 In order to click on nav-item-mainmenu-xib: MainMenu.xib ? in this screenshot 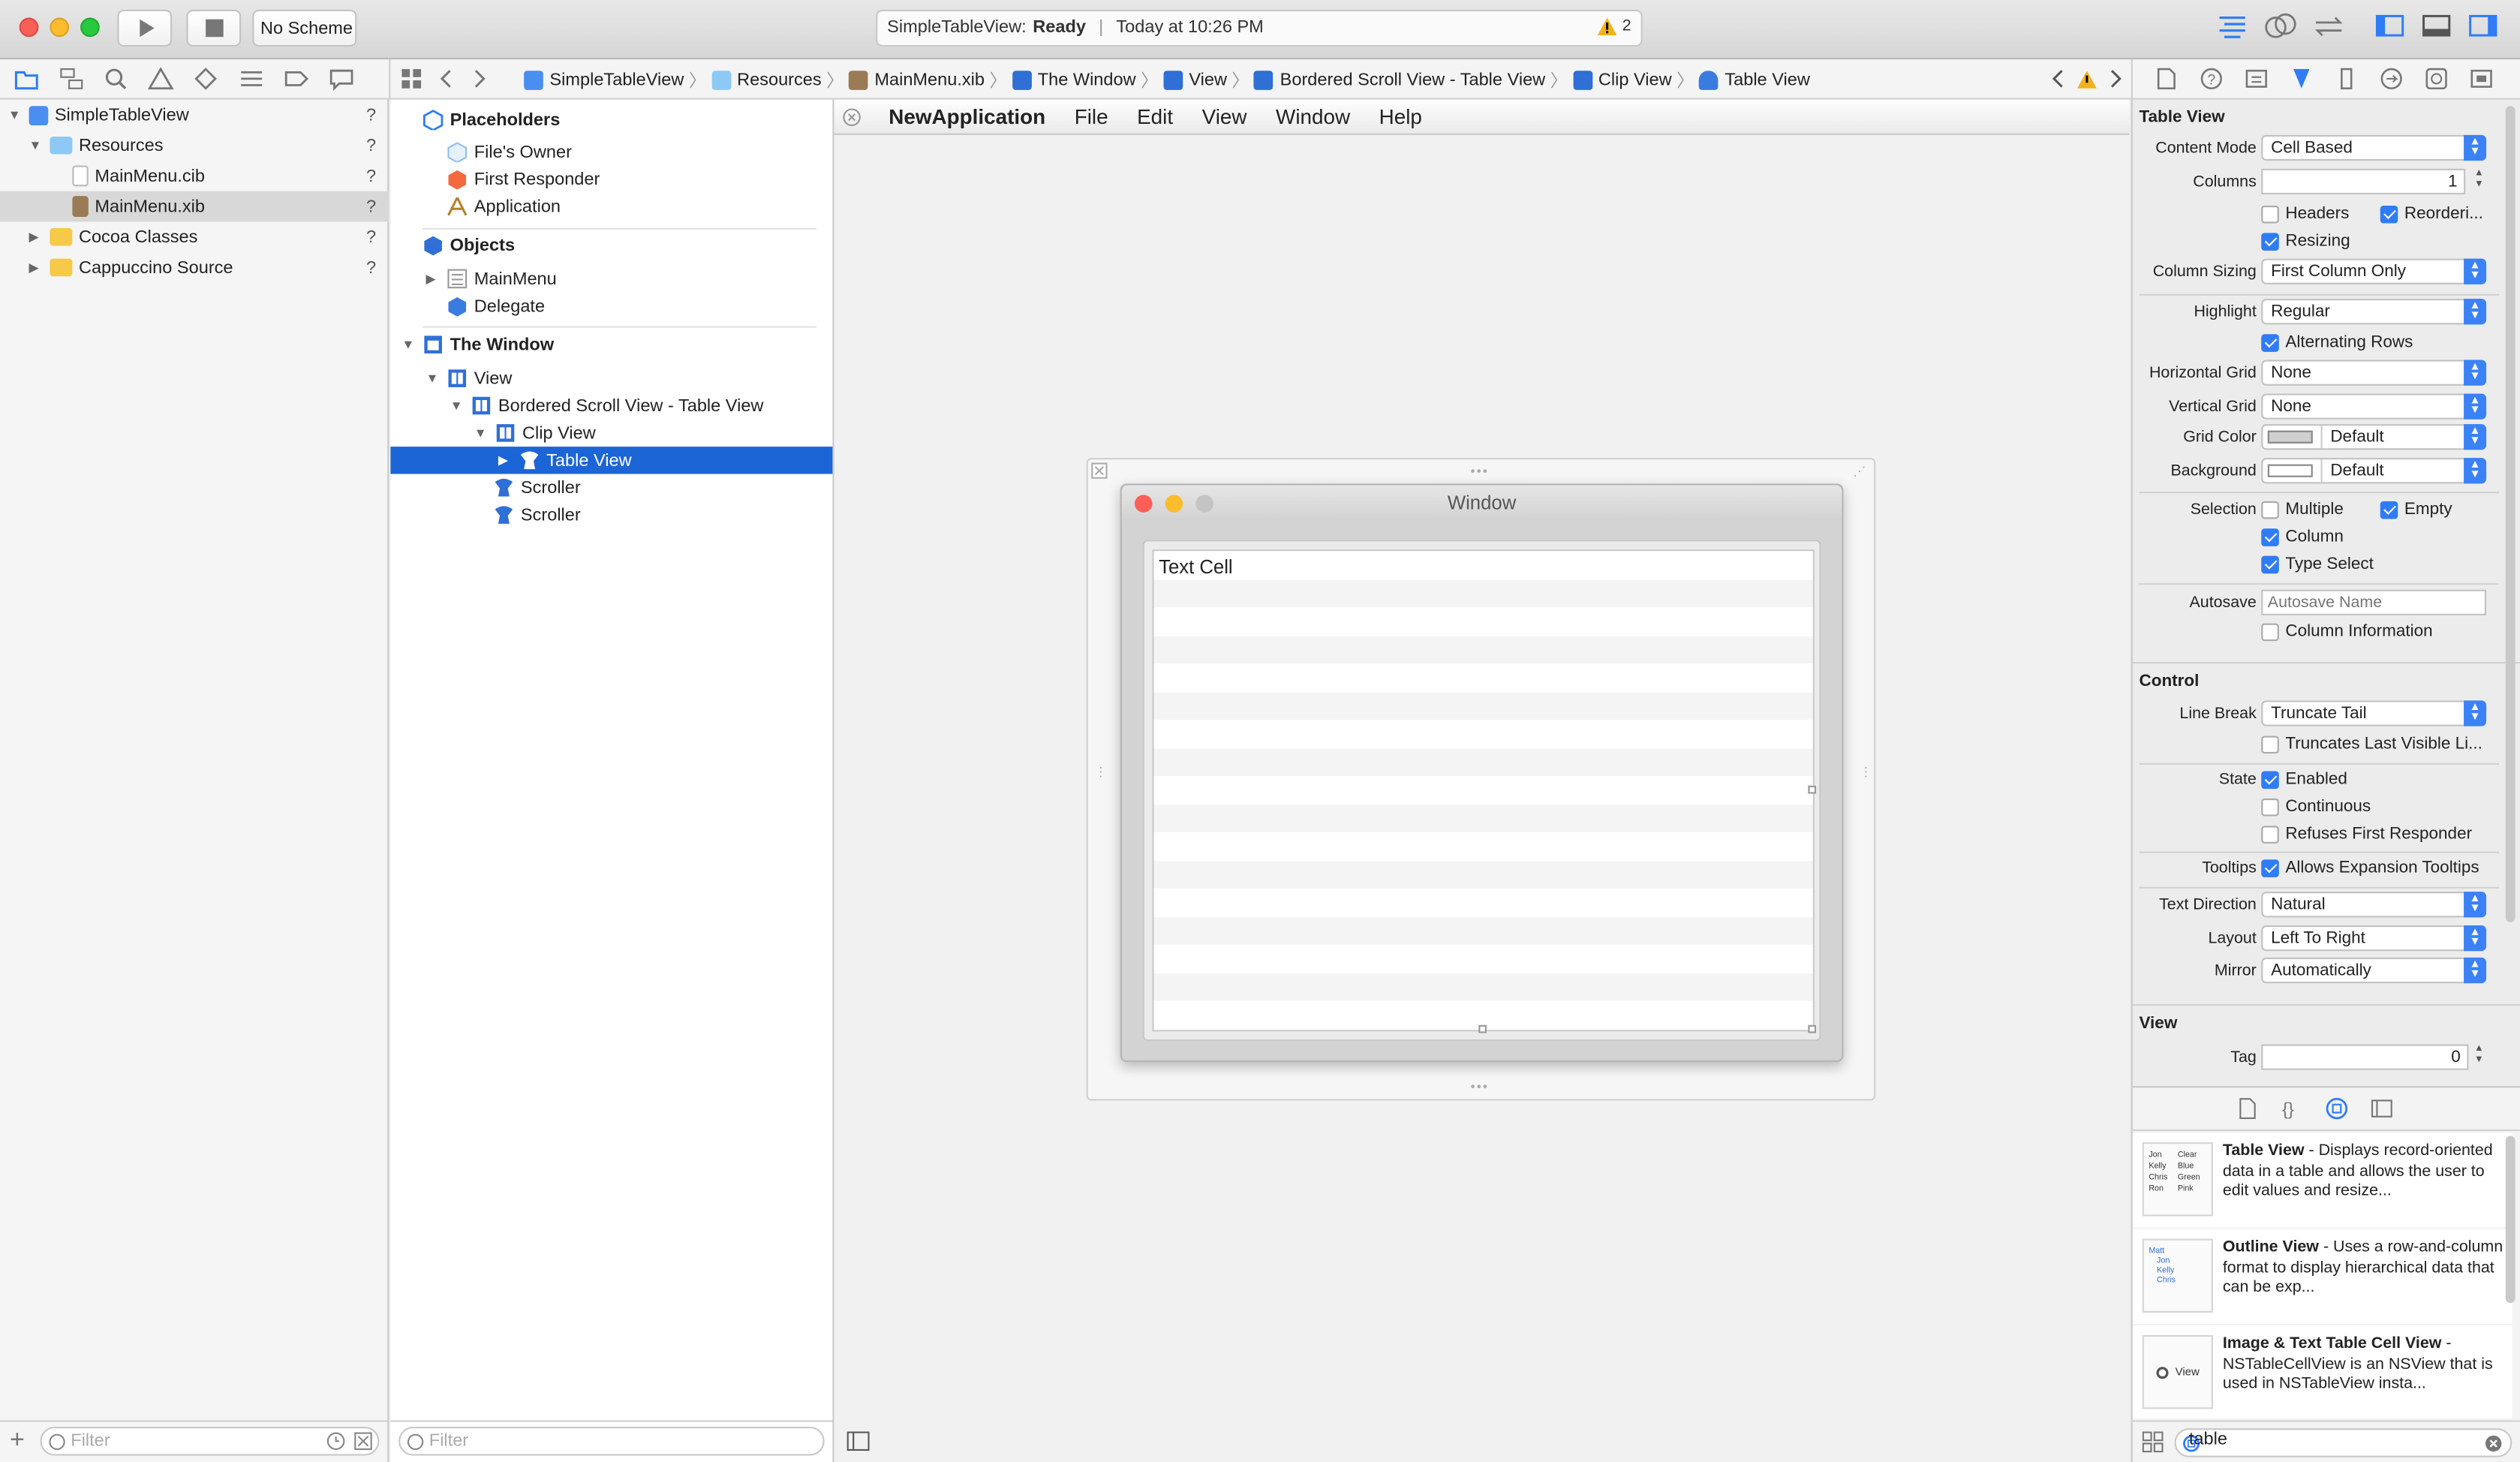, I will do `click(194, 206)`.